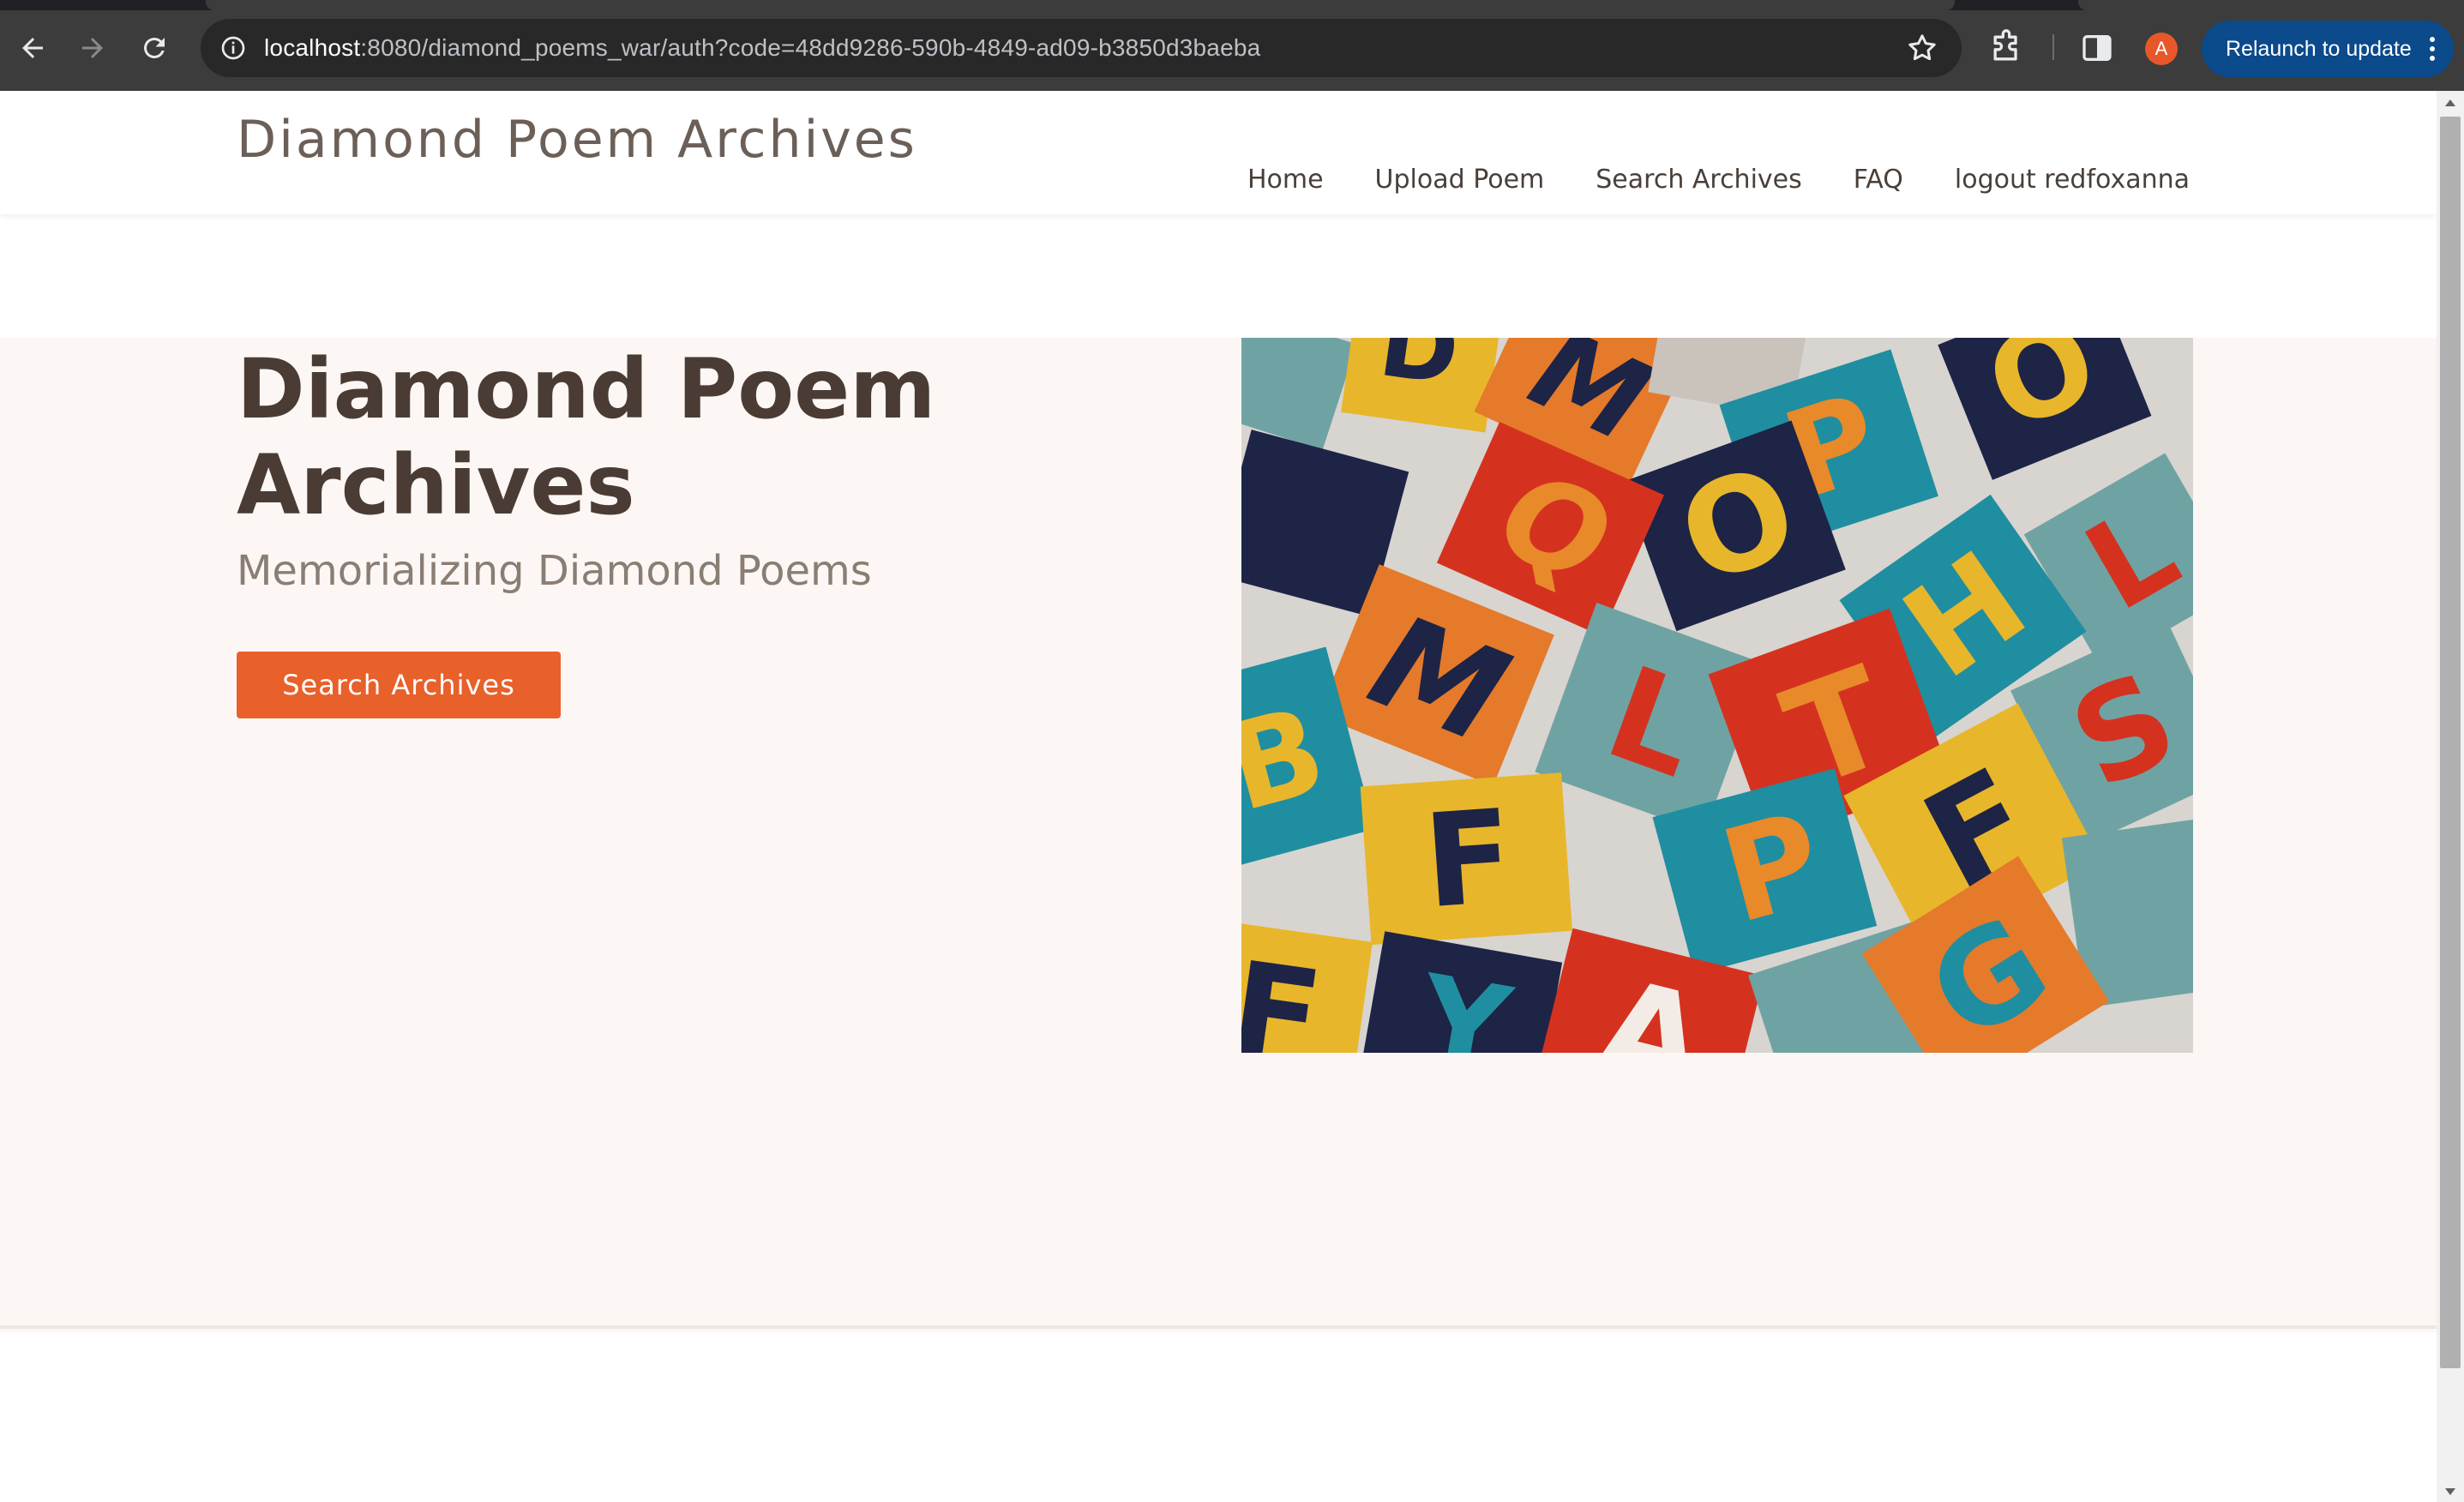 Image resolution: width=2464 pixels, height=1502 pixels. I want to click on reload-icon, so click(154, 47).